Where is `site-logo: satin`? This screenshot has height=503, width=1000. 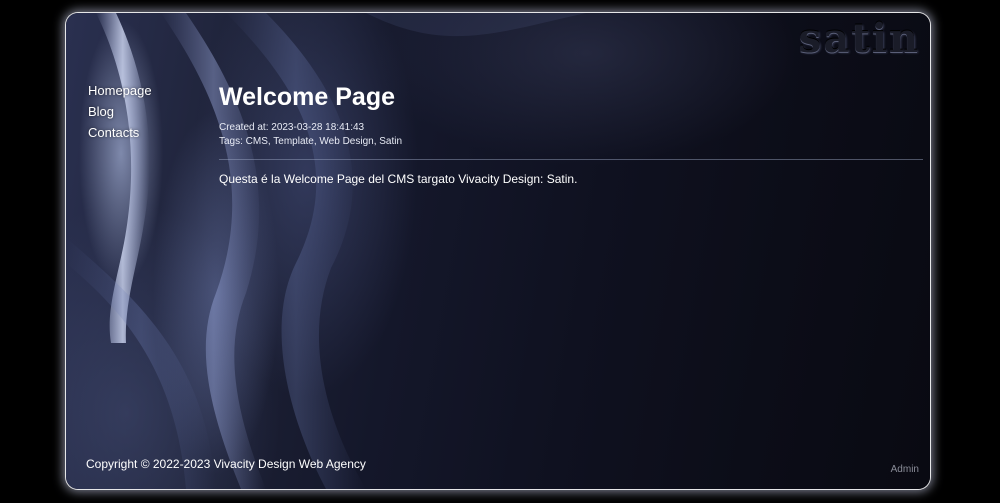 site-logo: satin is located at coordinates (859, 38).